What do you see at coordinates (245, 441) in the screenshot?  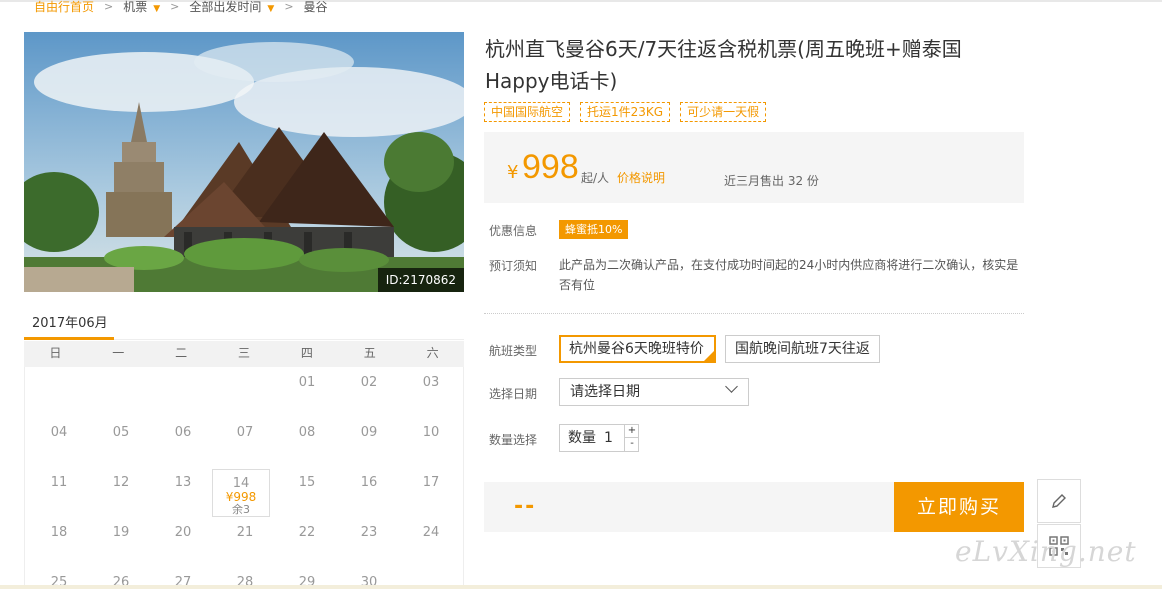 I see `calendar-day: 07` at bounding box center [245, 441].